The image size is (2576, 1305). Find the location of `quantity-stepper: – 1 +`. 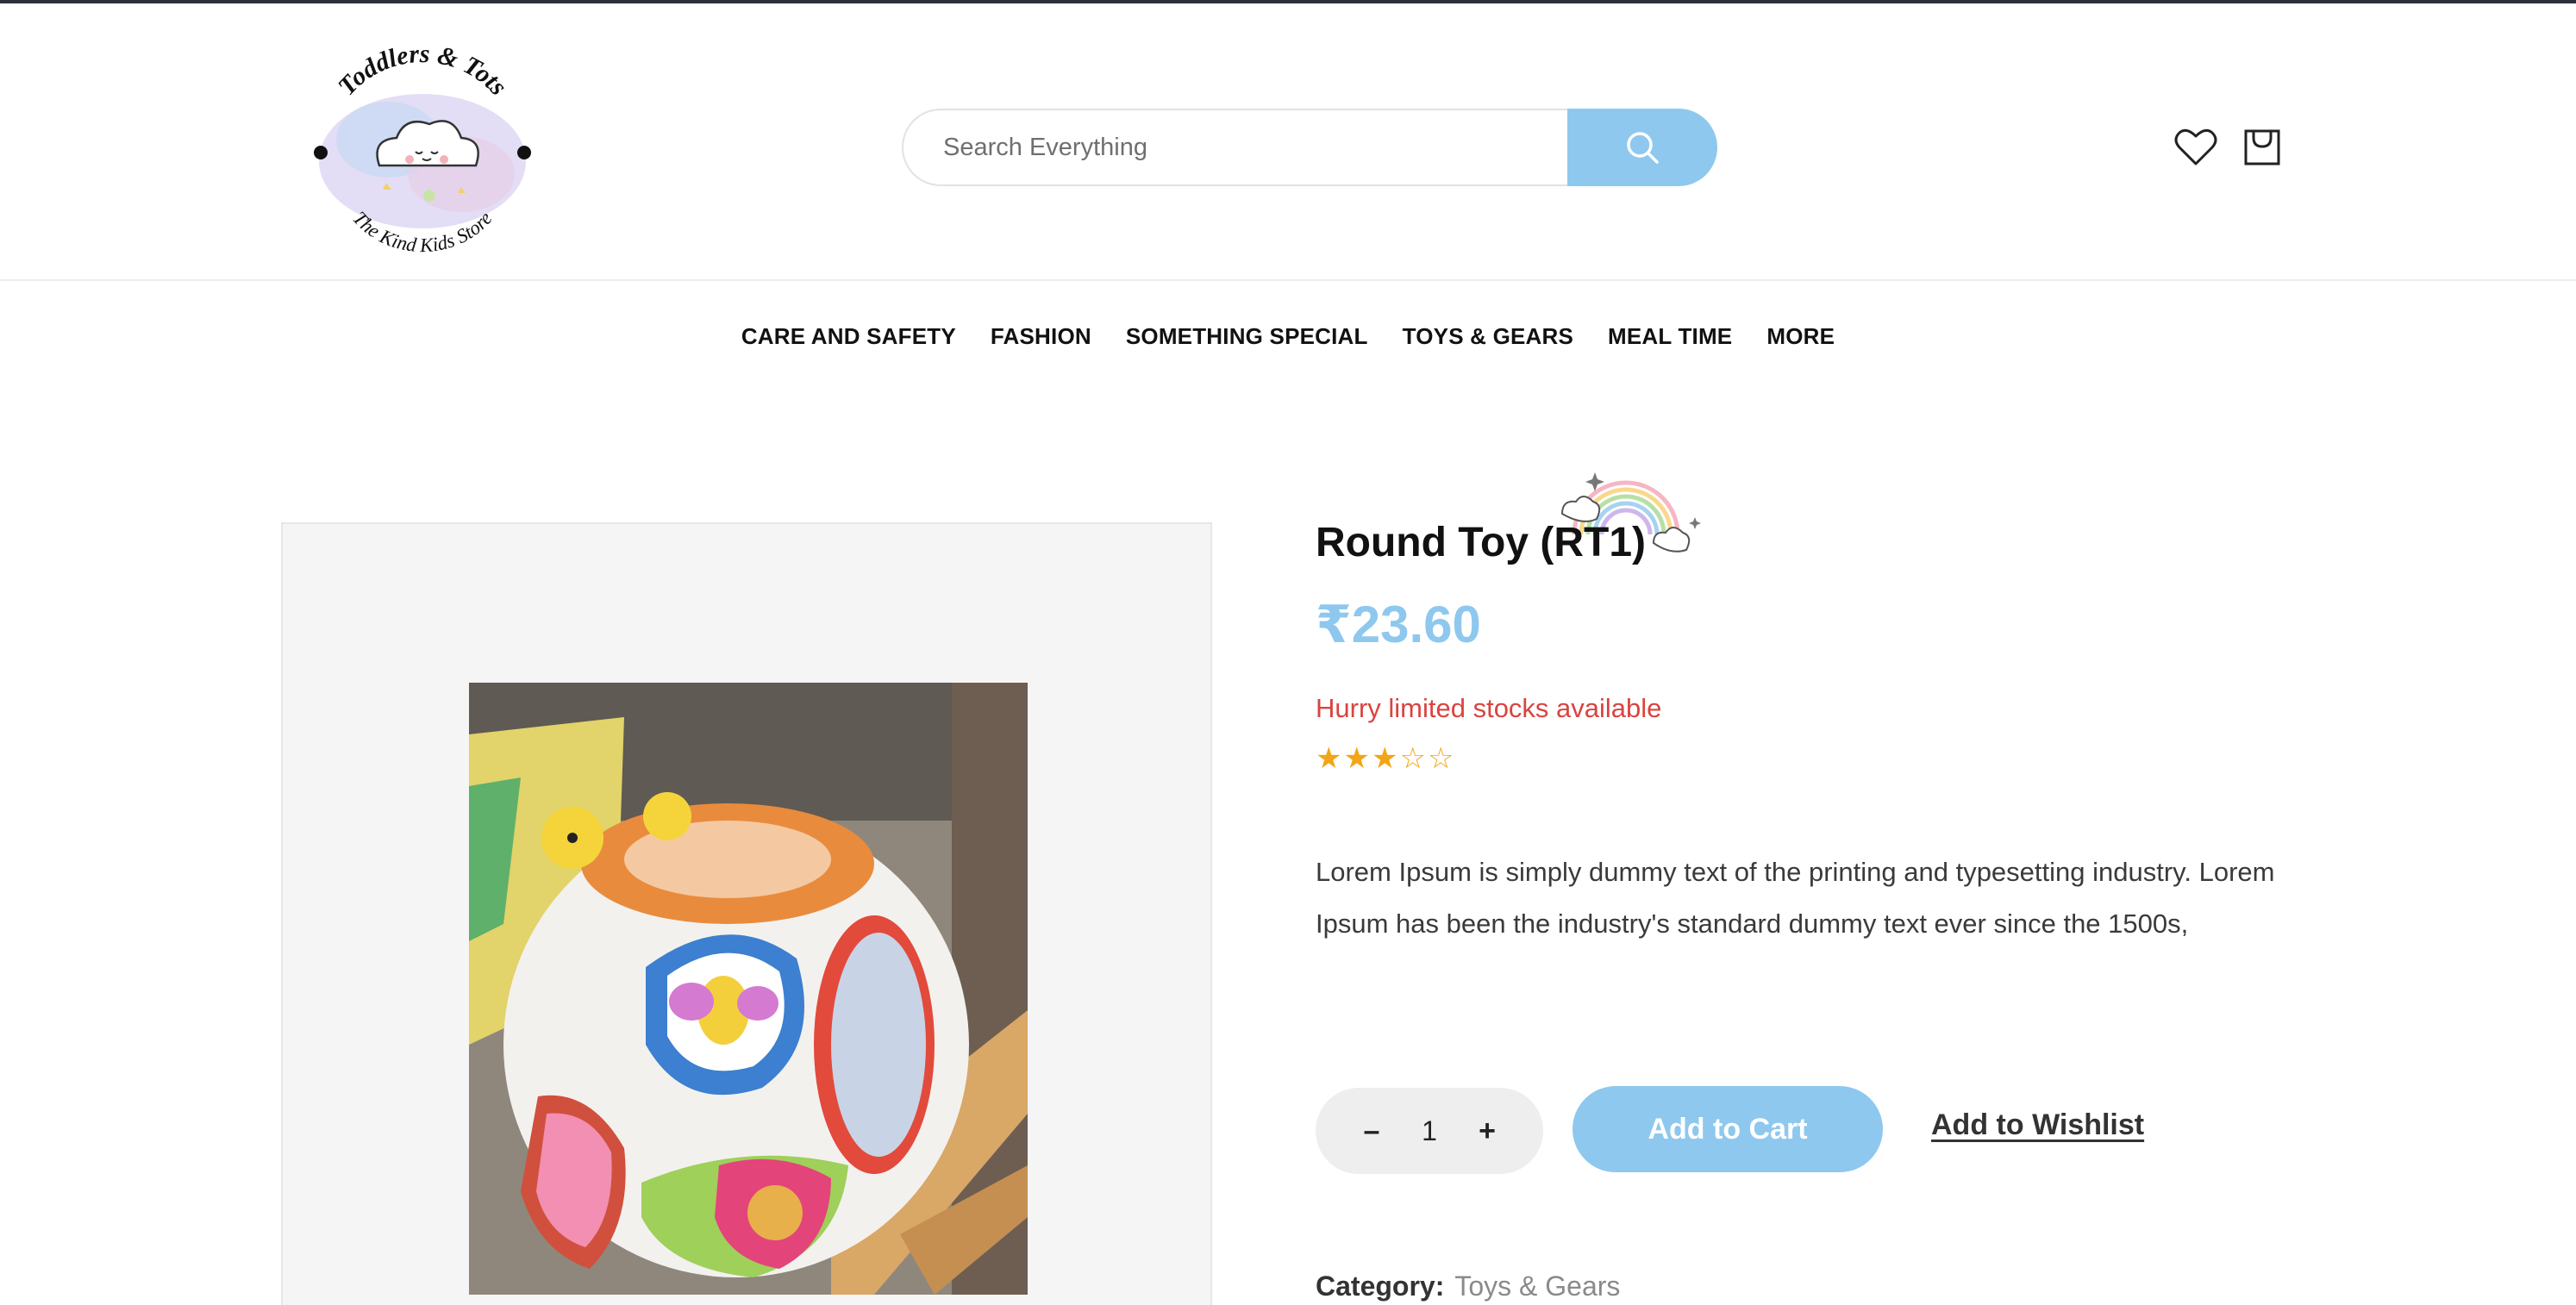

quantity-stepper: – 1 + is located at coordinates (1429, 1131).